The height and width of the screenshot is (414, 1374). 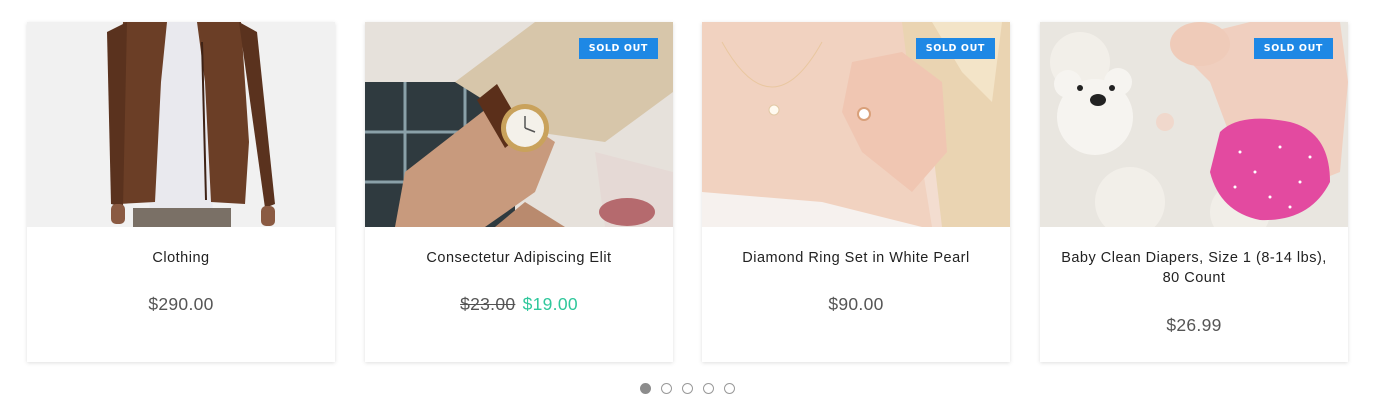 What do you see at coordinates (519, 124) in the screenshot?
I see `product-image-watch: SOLD OUT` at bounding box center [519, 124].